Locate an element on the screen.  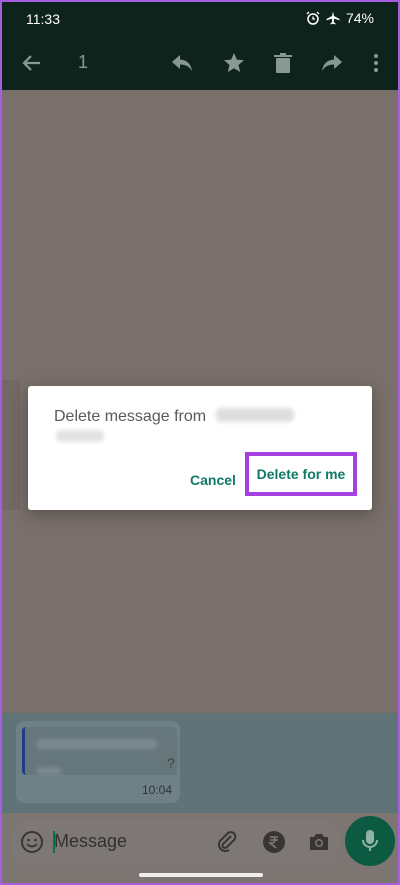
voice-message-button is located at coordinates (370, 841).